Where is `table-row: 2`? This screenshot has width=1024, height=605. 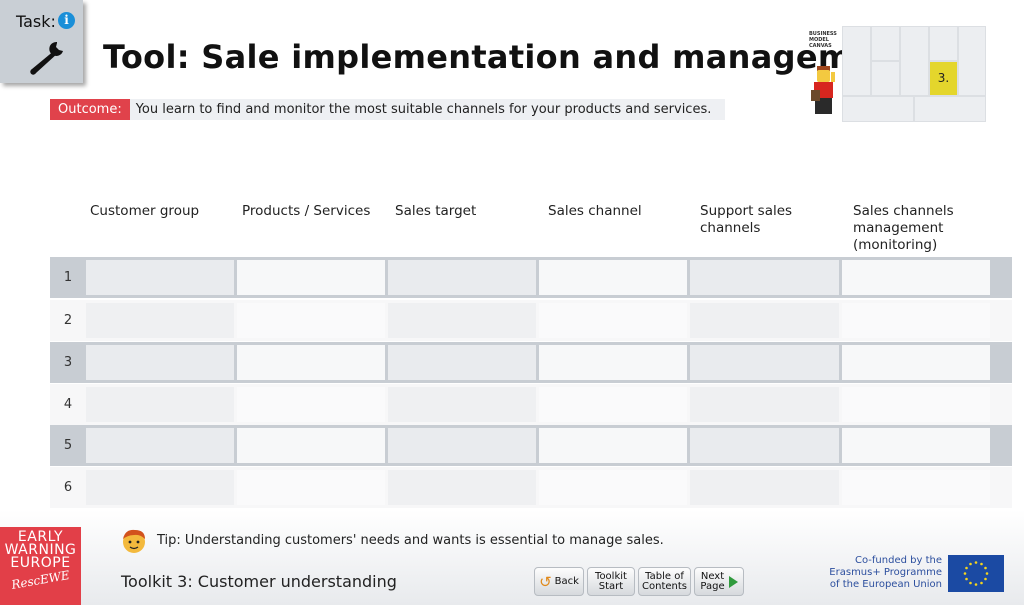 table-row: 2 is located at coordinates (531, 320).